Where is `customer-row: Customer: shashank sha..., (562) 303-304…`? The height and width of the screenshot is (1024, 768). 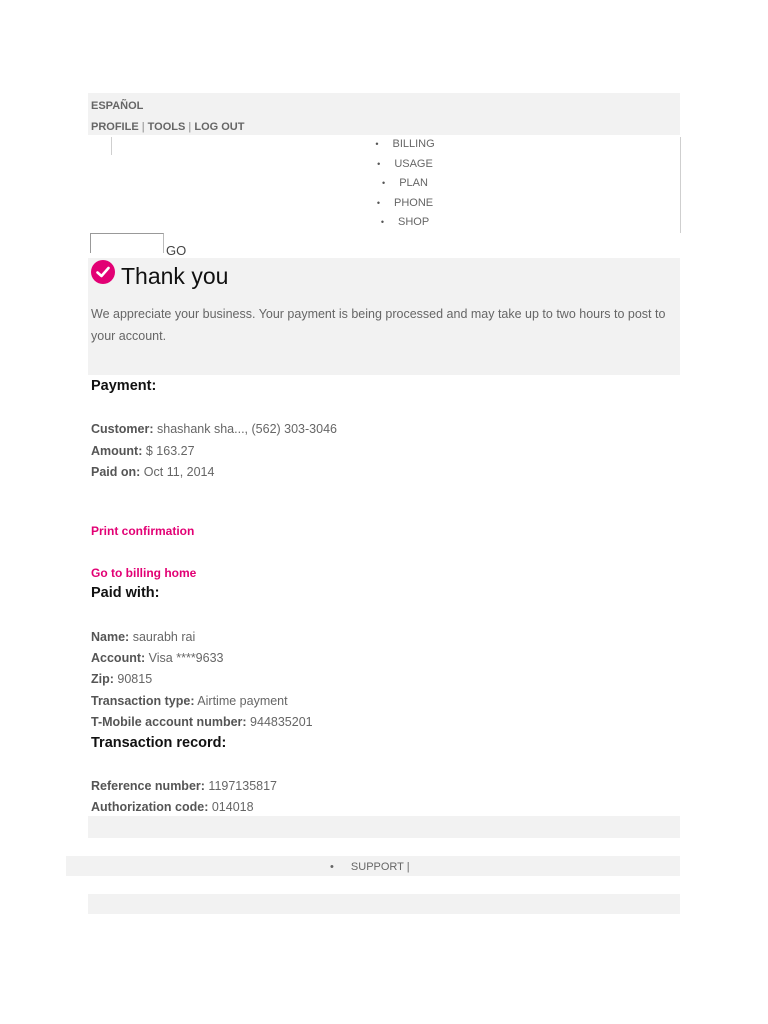
customer-row: Customer: shashank sha..., (562) 303-304… is located at coordinates (214, 429).